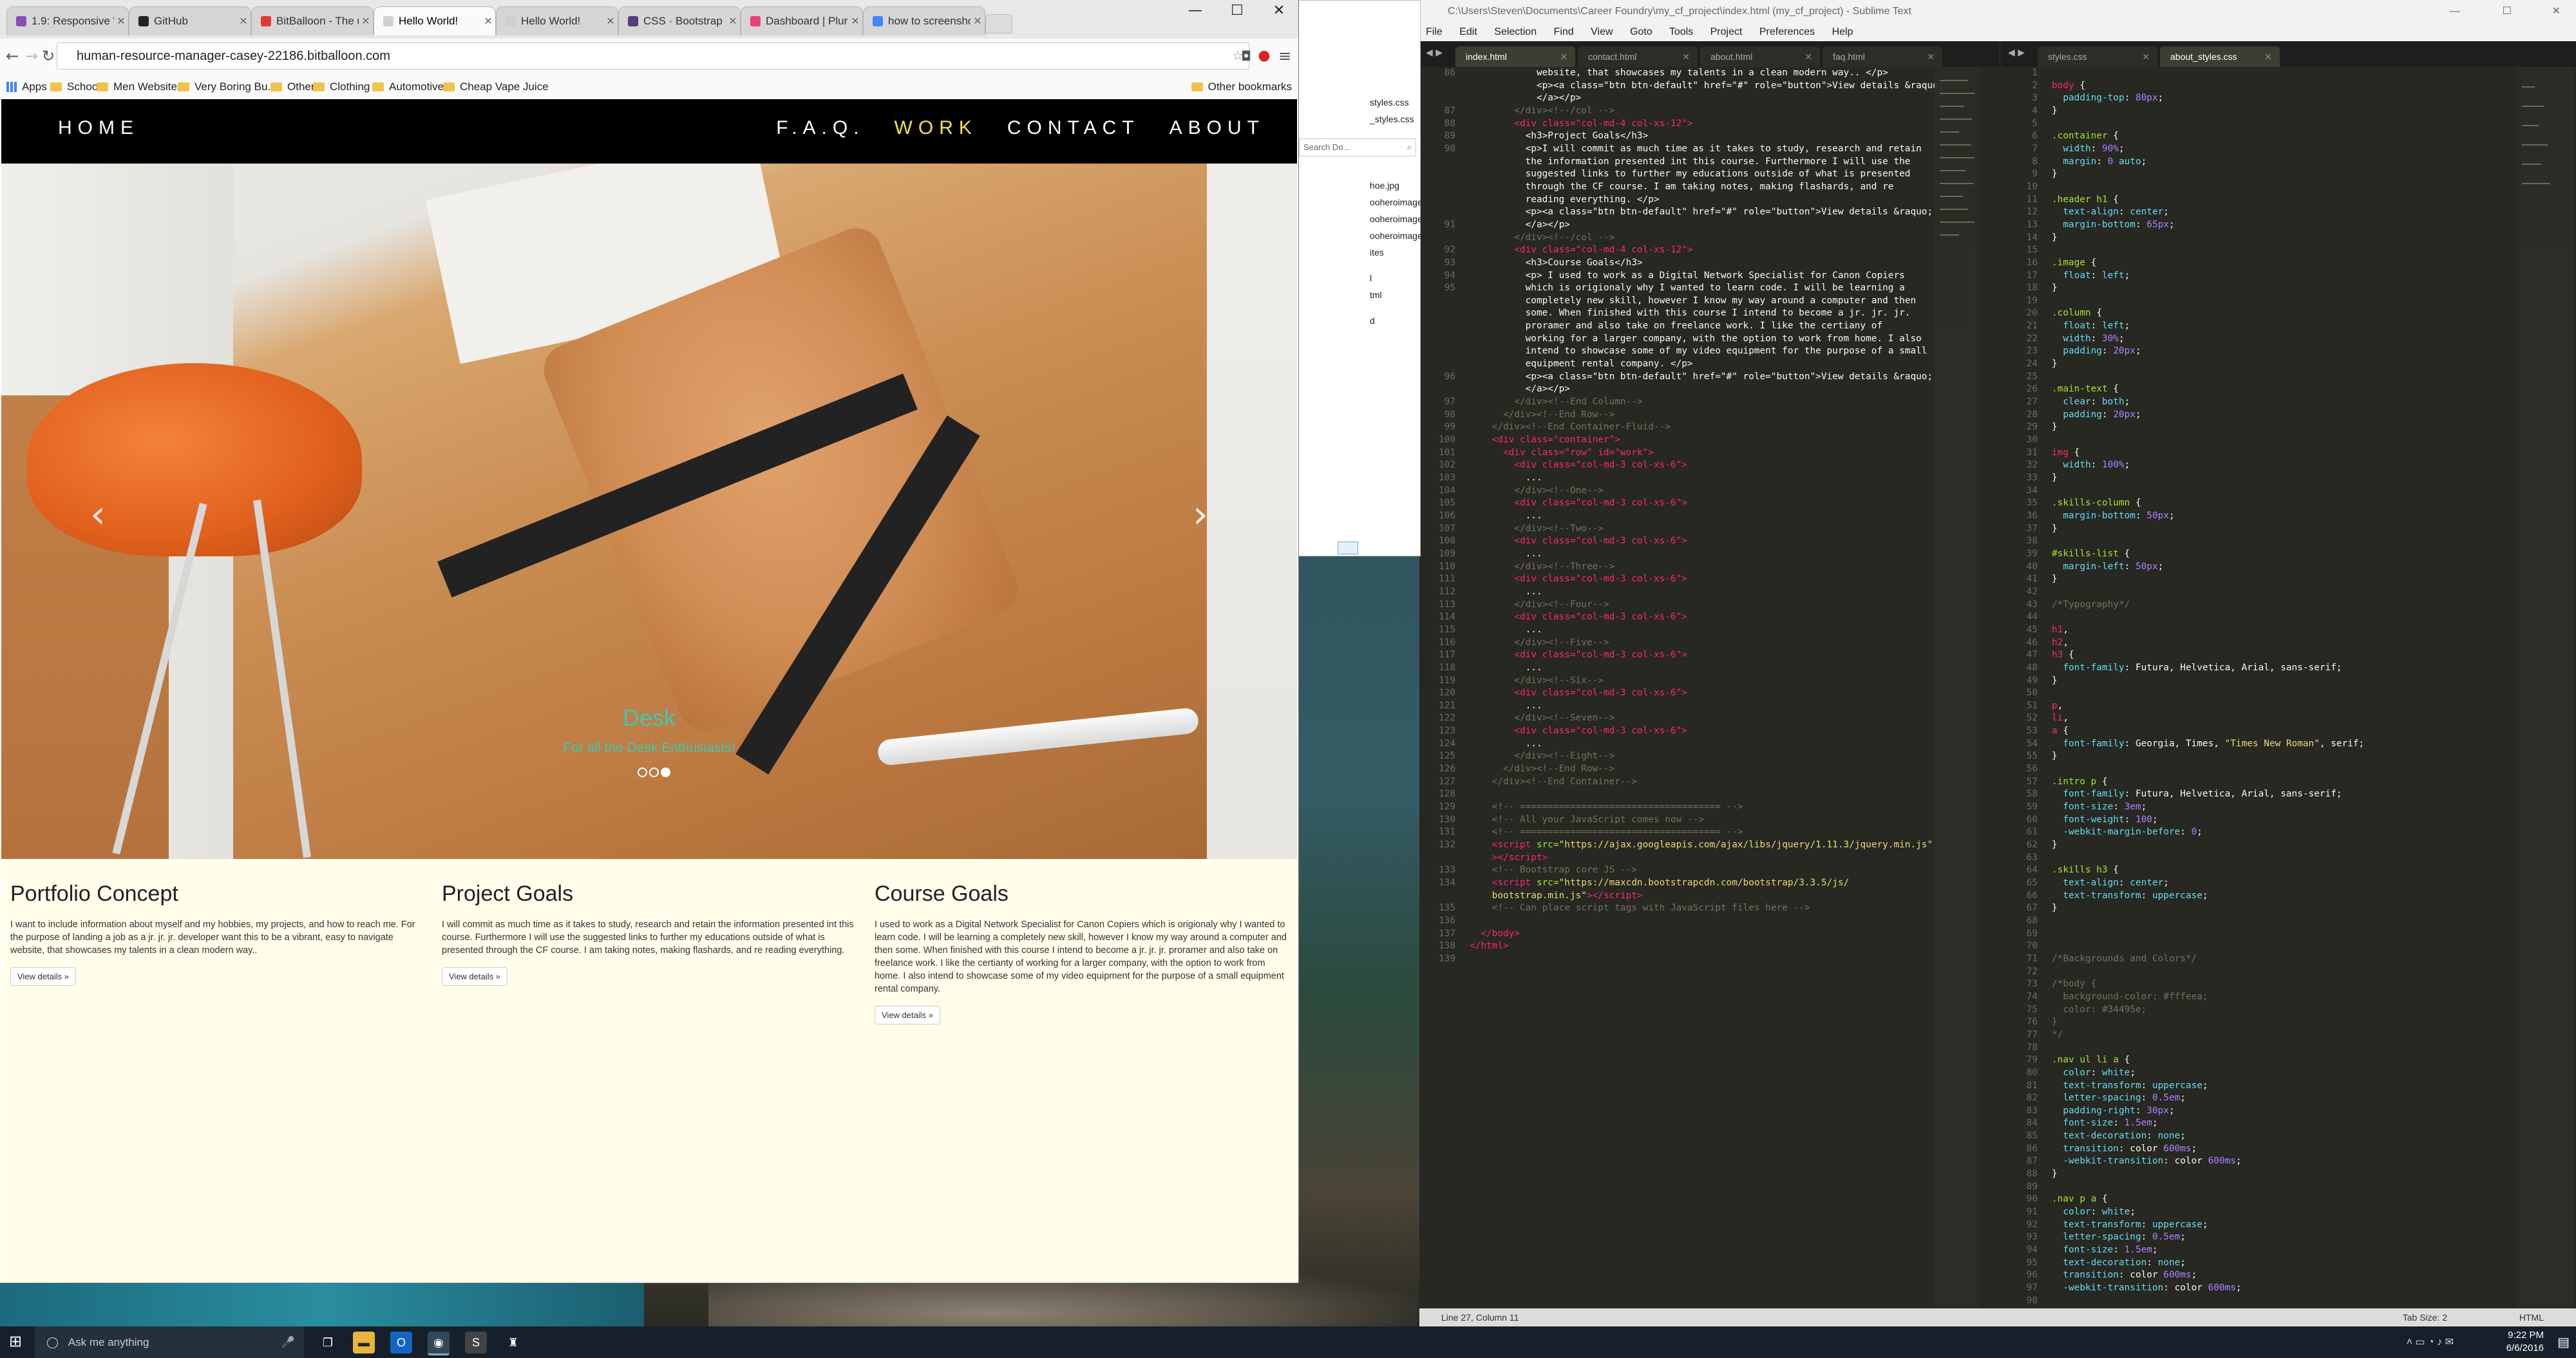  What do you see at coordinates (1357, 147) in the screenshot?
I see `explorer-search: Search Do... ⌕` at bounding box center [1357, 147].